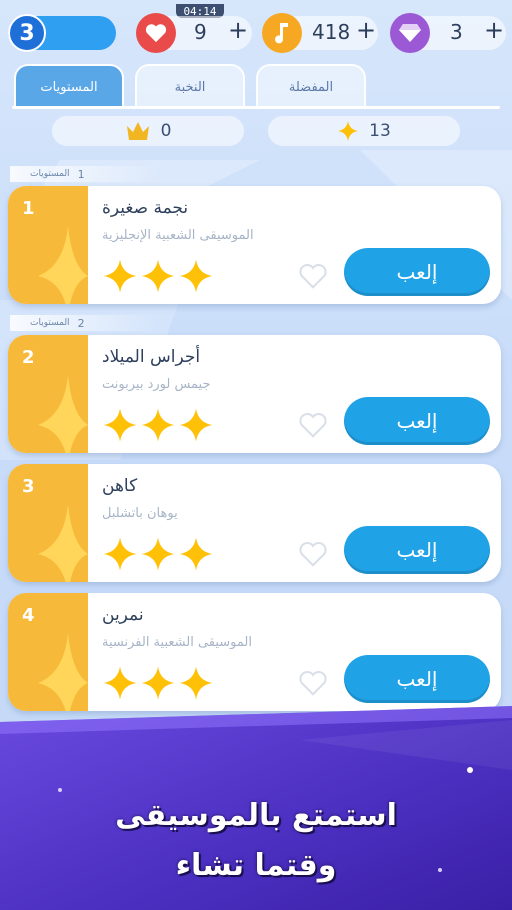 Image resolution: width=512 pixels, height=910 pixels. I want to click on lives-value: 9, so click(200, 32).